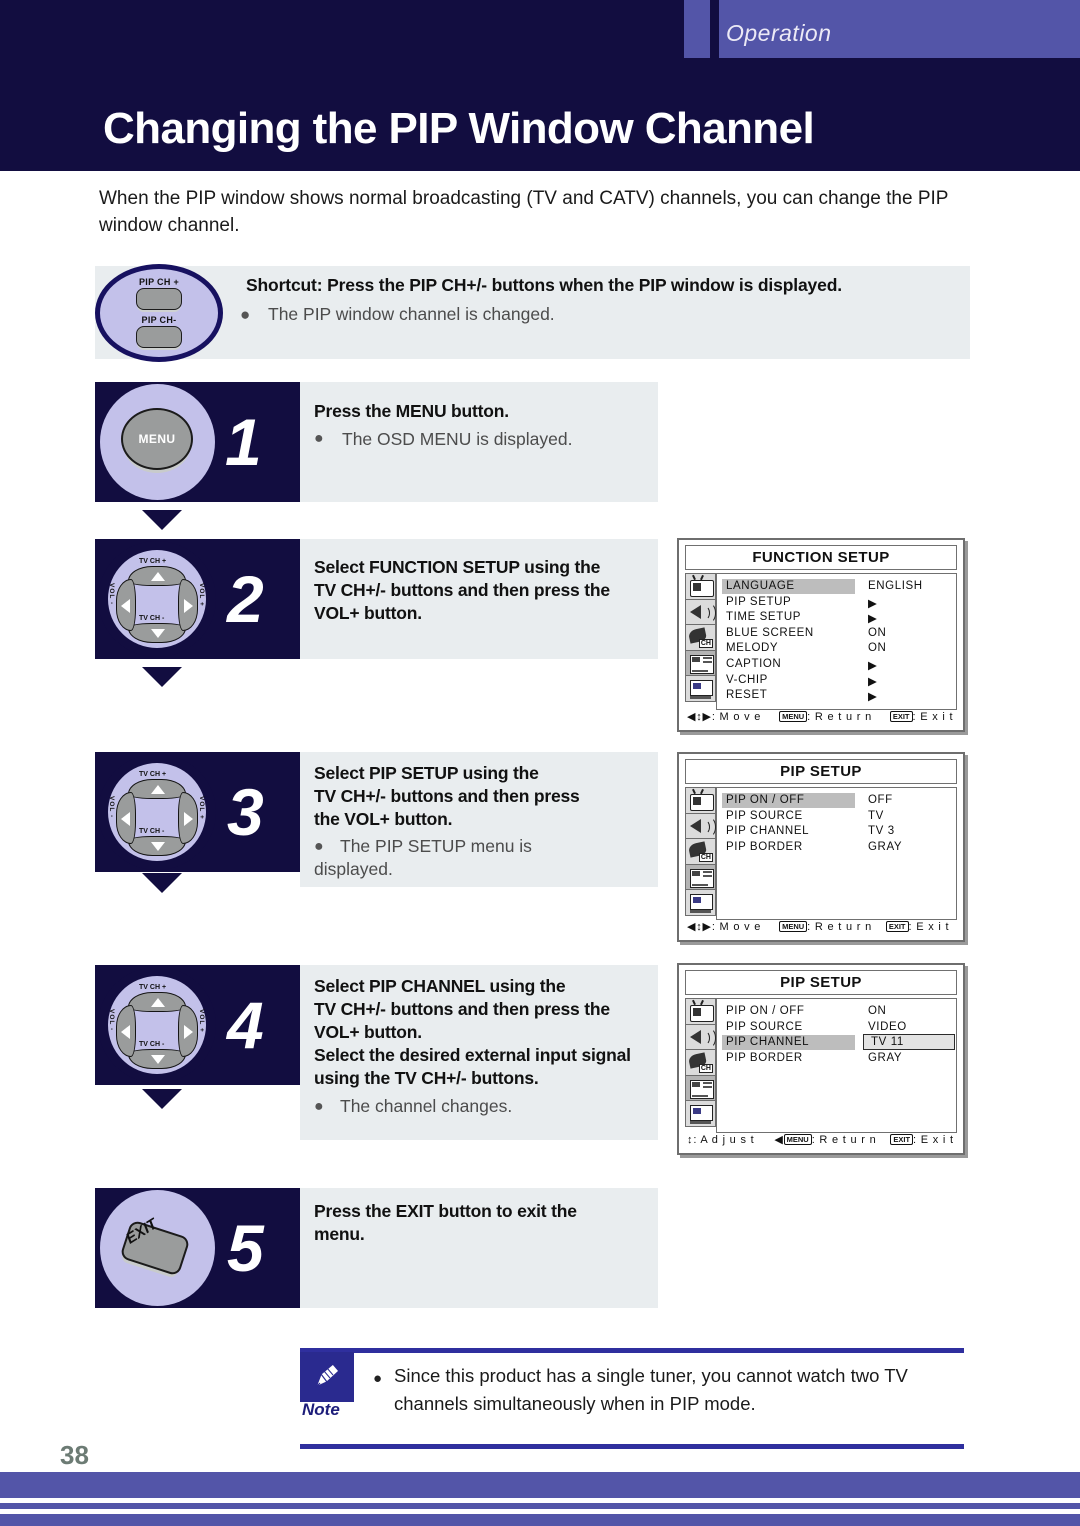 Image resolution: width=1080 pixels, height=1526 pixels. Describe the element at coordinates (736, 927) in the screenshot. I see `osd-move-hint: : M o v e` at that location.